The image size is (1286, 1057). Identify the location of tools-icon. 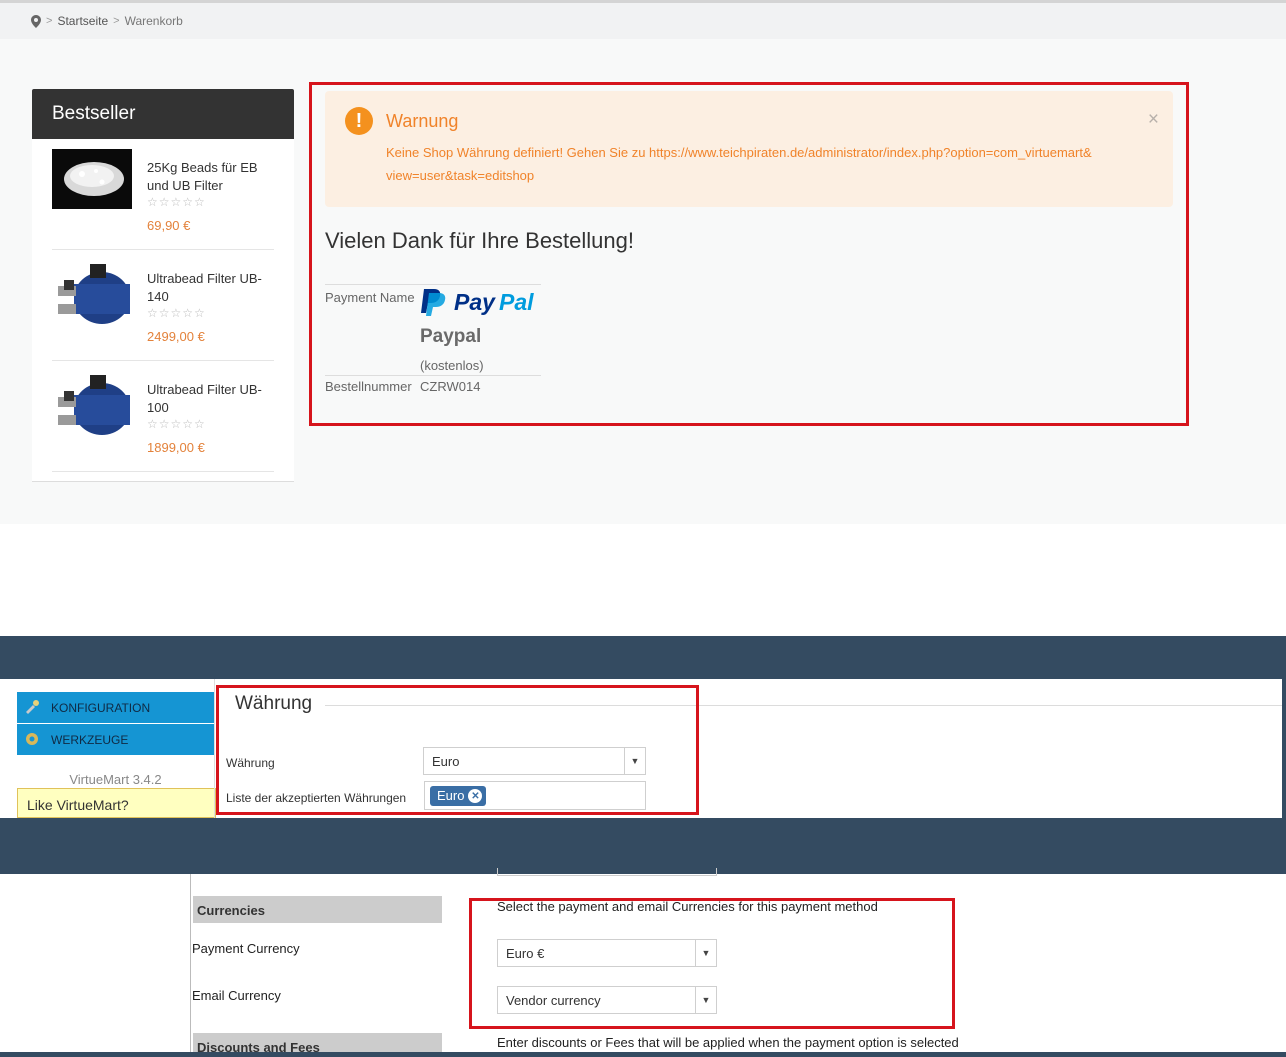
(32, 707).